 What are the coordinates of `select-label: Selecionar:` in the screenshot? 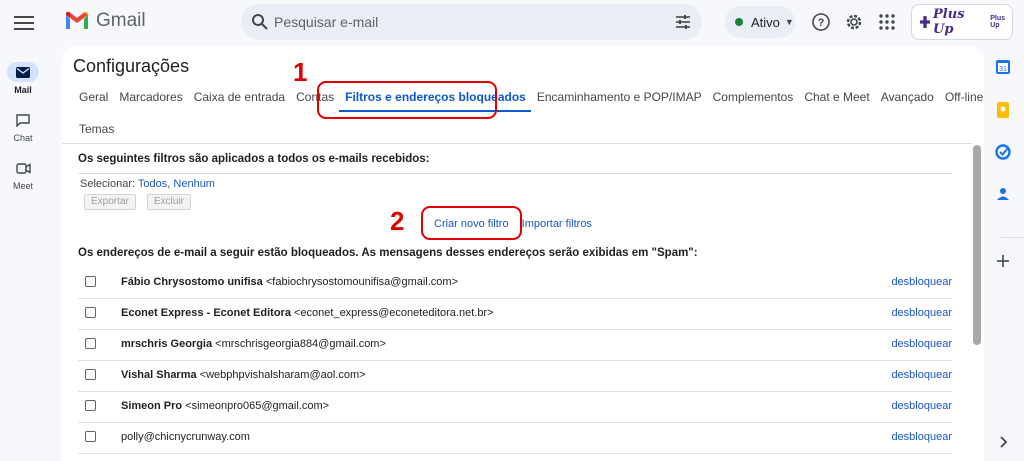 It's located at (108, 184).